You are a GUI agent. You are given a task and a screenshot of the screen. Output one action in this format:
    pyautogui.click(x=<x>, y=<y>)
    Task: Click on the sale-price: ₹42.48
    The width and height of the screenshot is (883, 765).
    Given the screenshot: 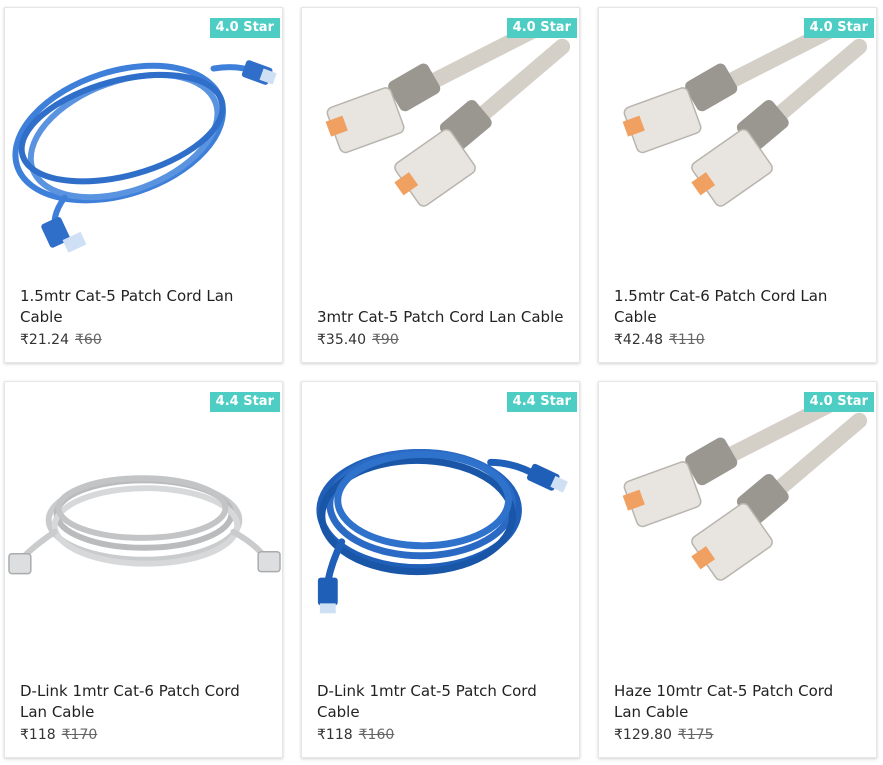 What is the action you would take?
    pyautogui.click(x=638, y=340)
    